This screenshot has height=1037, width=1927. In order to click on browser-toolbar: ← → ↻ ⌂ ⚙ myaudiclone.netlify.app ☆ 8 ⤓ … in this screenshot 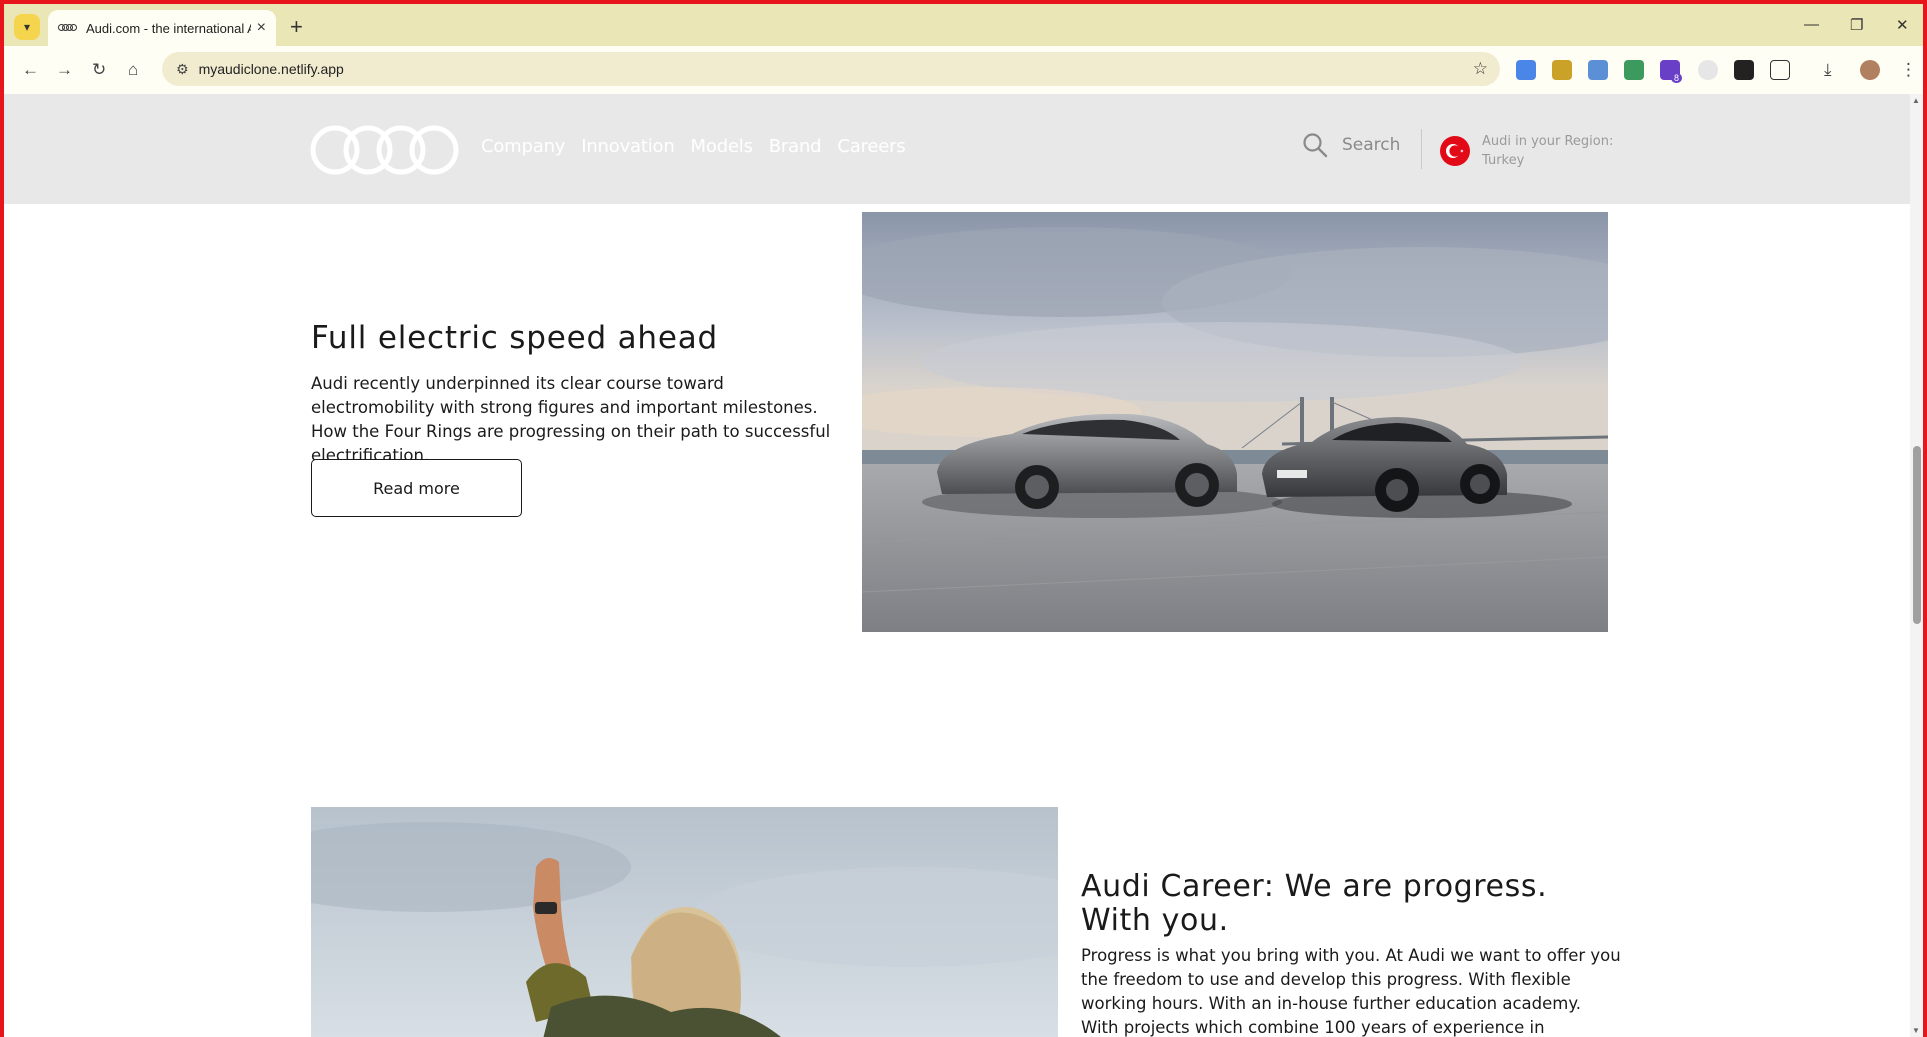, I will do `click(963, 70)`.